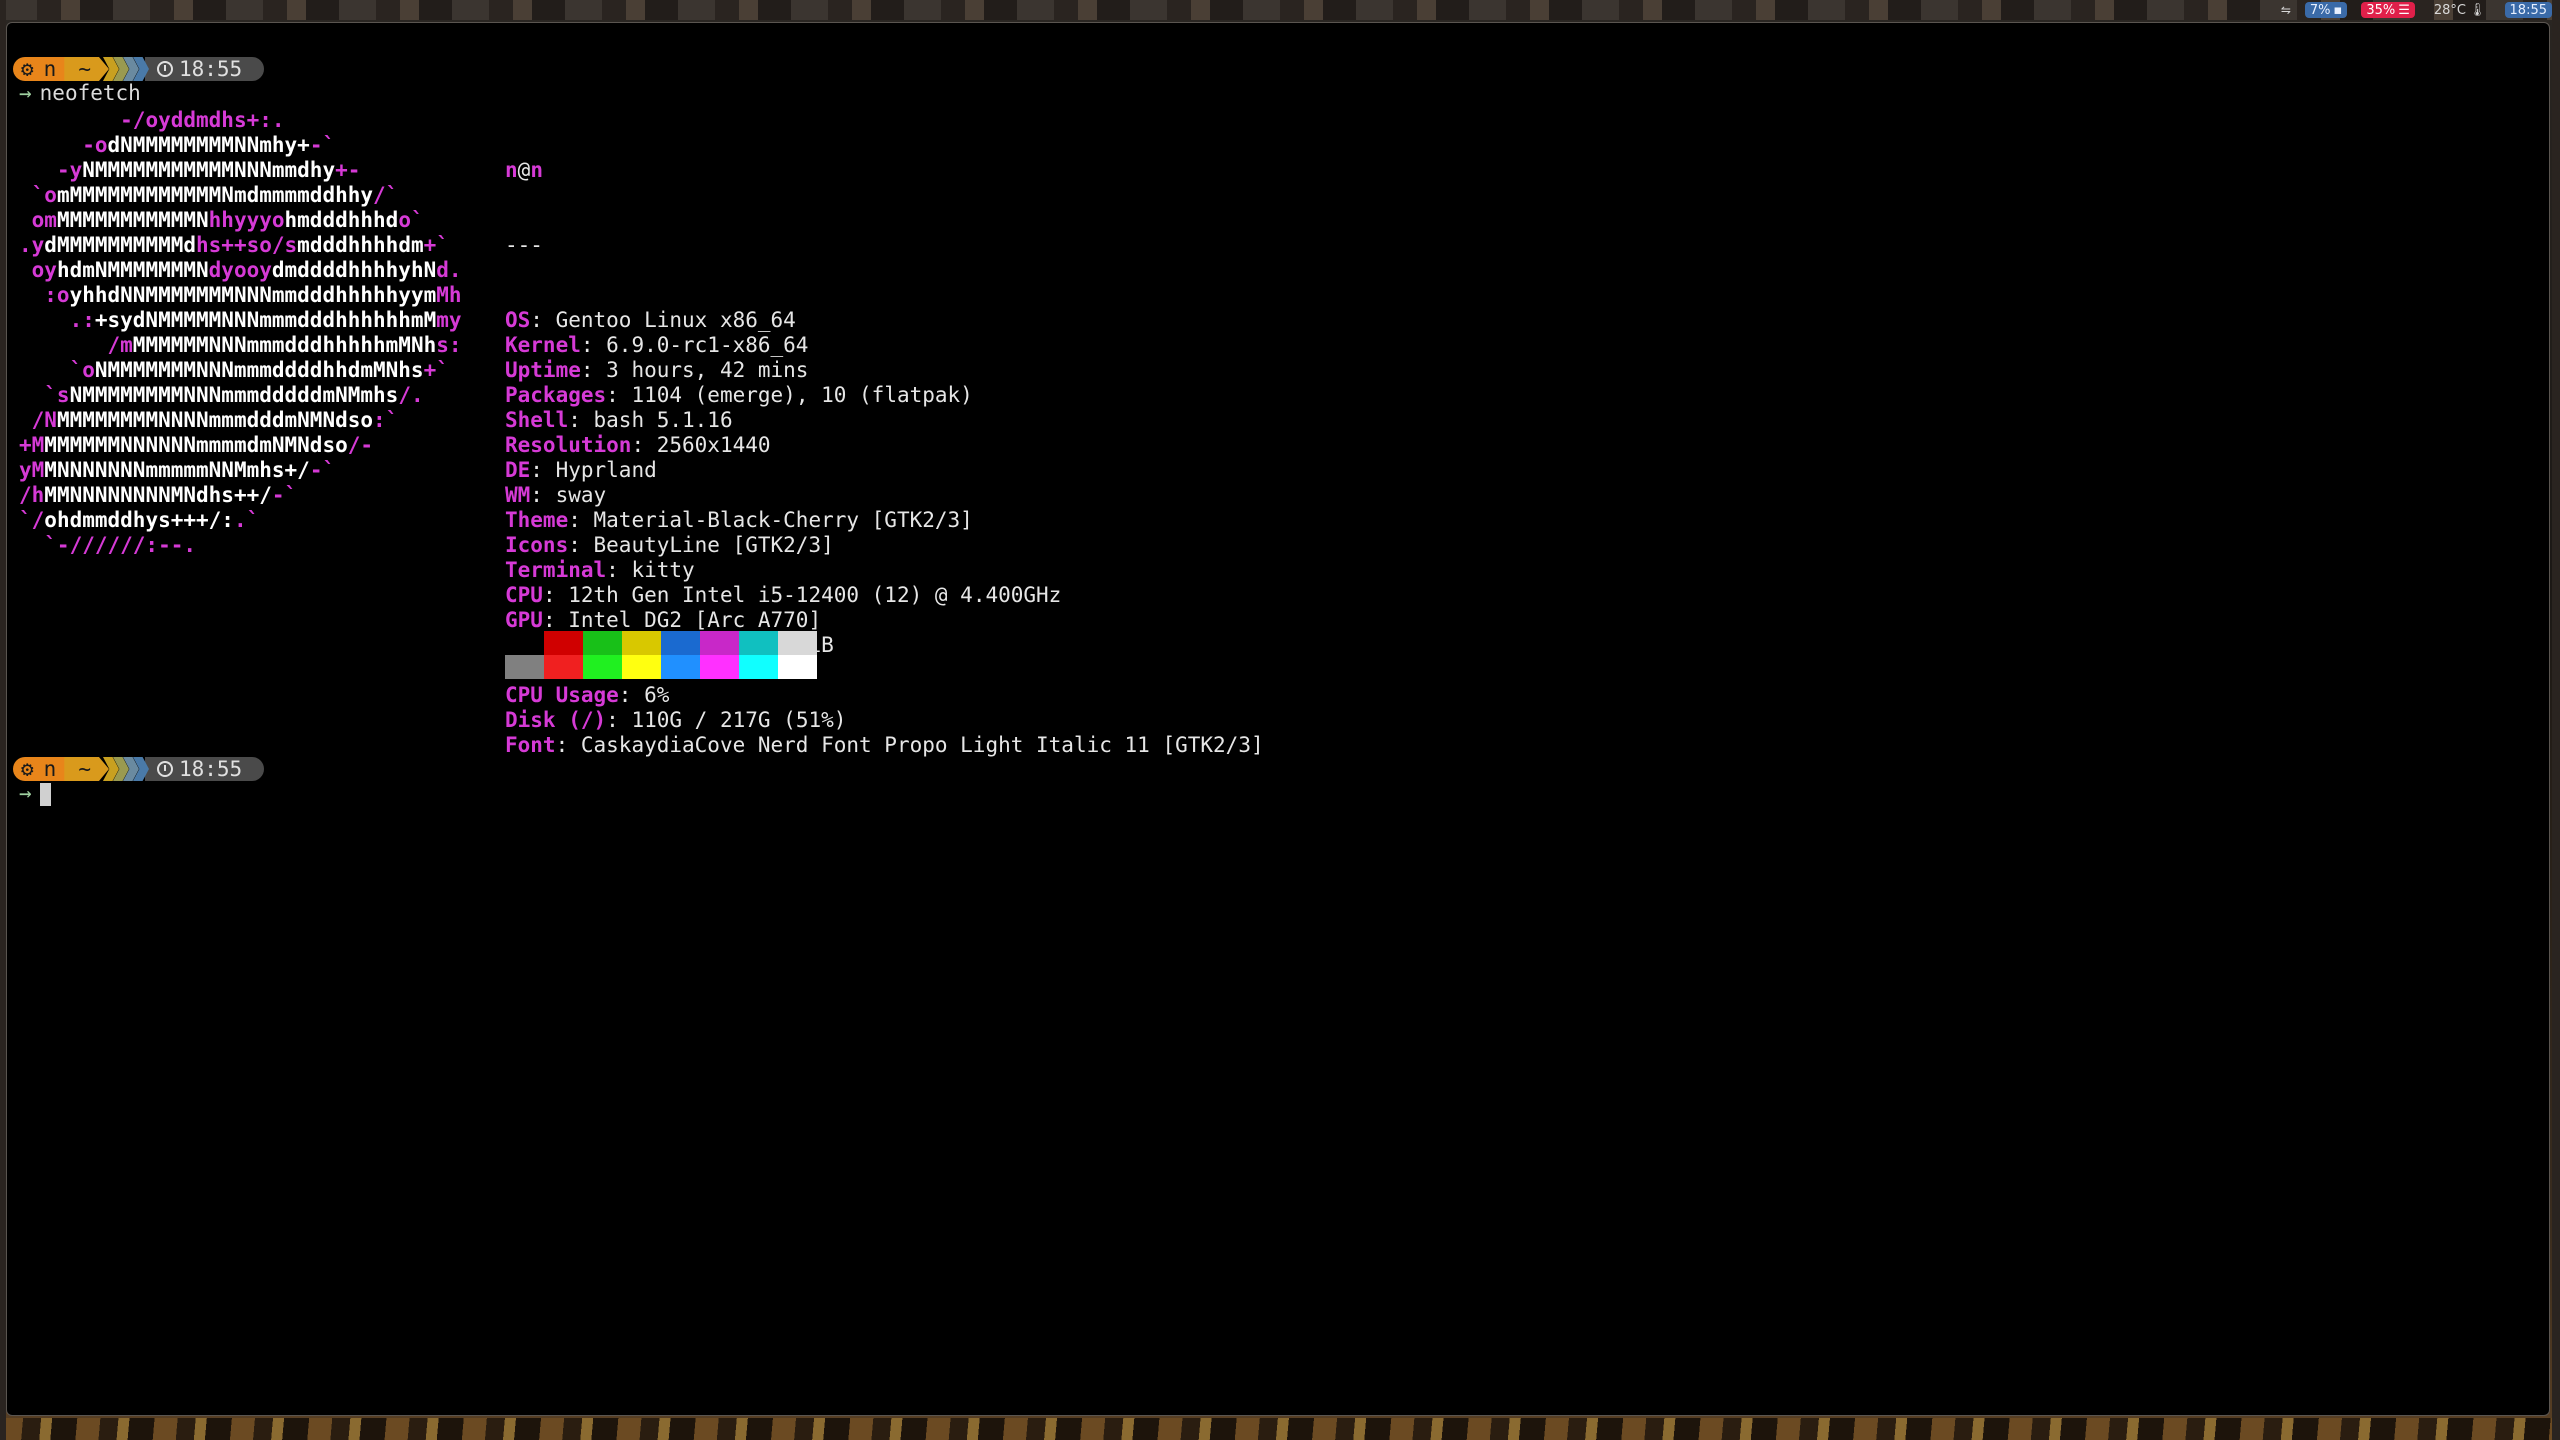  I want to click on ascii-segment: /h, so click(32, 495).